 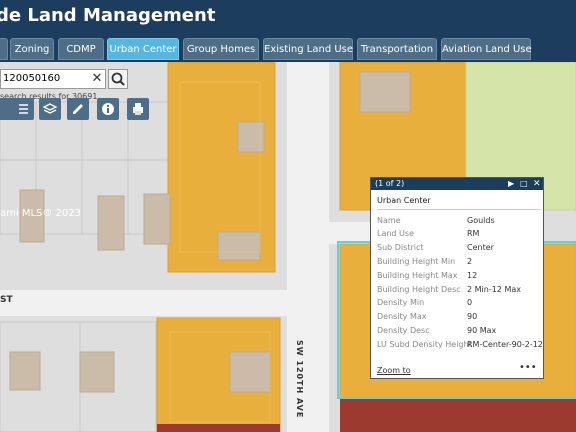 What do you see at coordinates (6, 300) in the screenshot?
I see `street-label-west: ST` at bounding box center [6, 300].